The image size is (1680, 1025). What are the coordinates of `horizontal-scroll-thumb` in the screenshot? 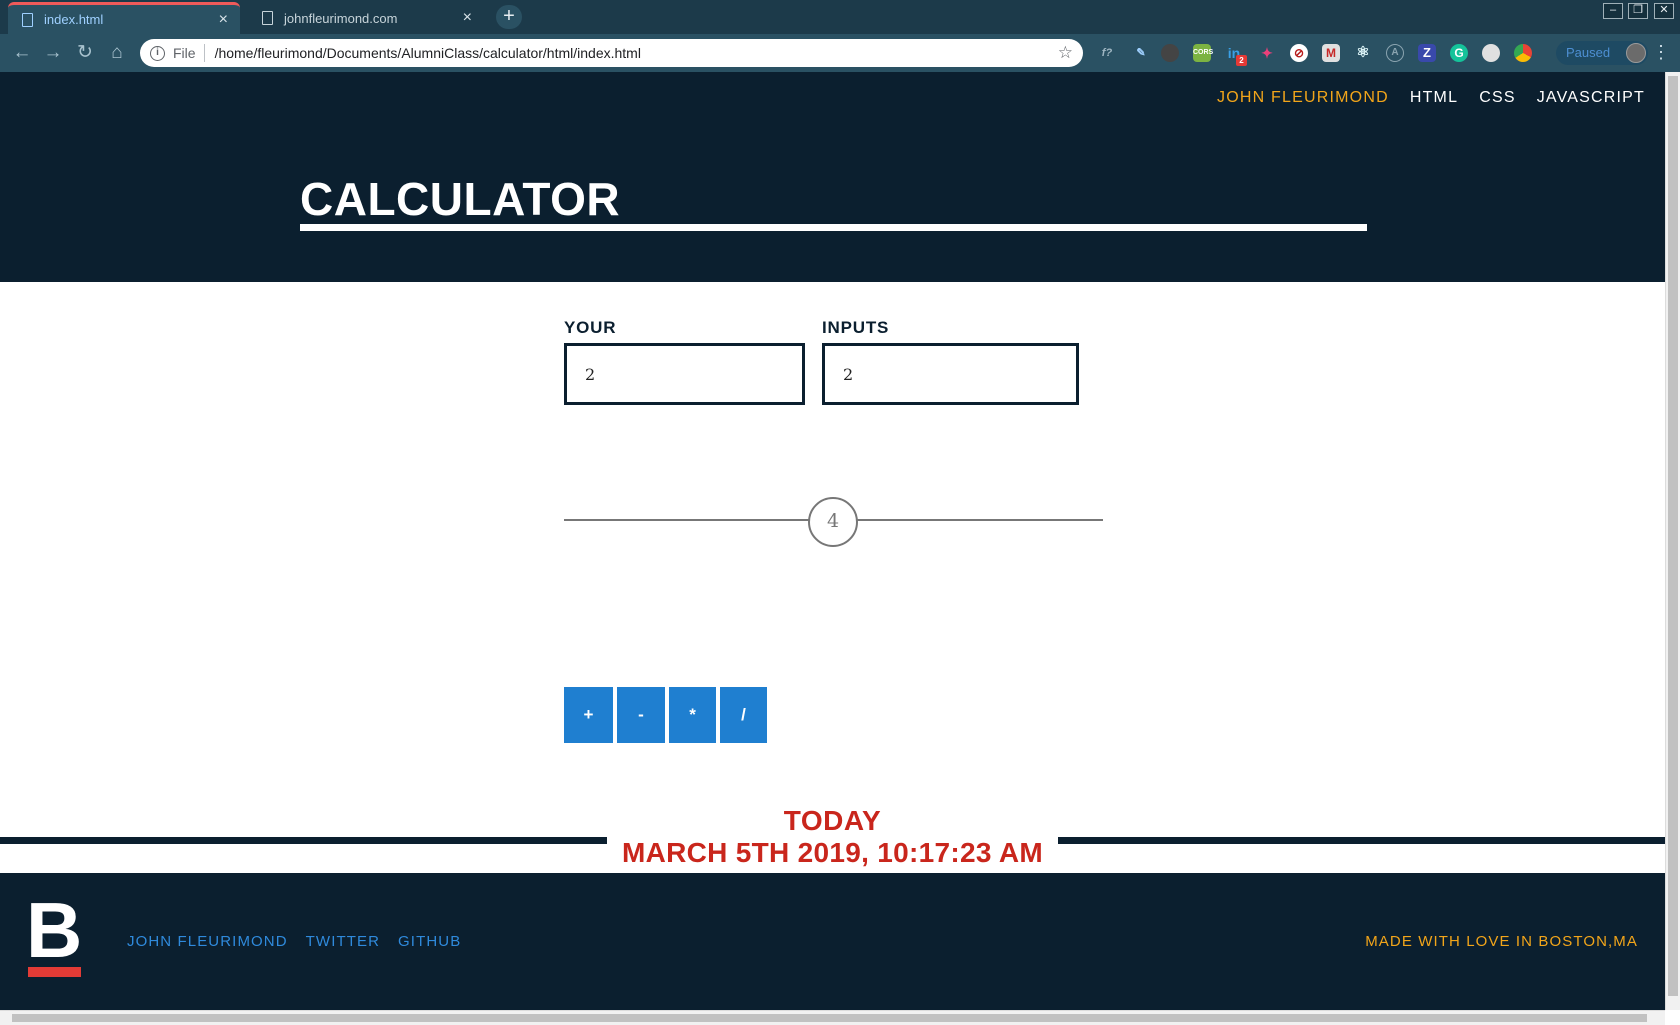 It's located at (829, 1018).